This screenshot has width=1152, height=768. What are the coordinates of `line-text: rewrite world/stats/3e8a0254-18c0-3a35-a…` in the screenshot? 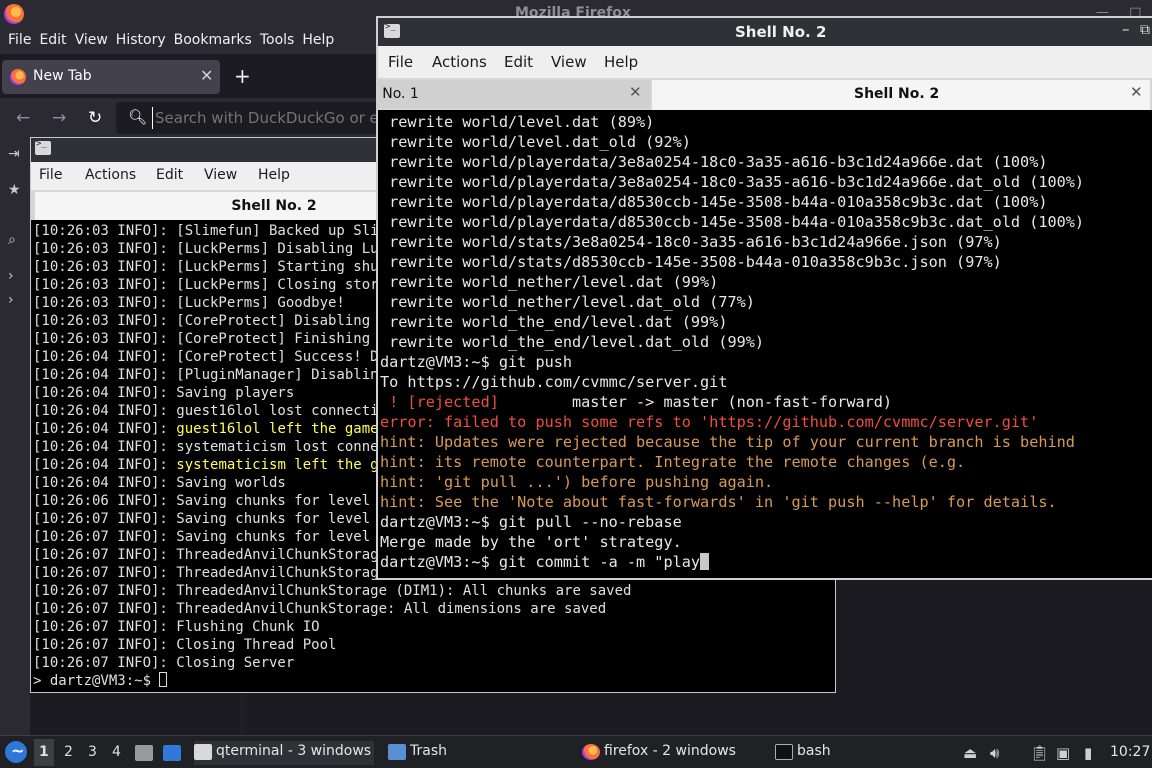 It's located at (691, 242).